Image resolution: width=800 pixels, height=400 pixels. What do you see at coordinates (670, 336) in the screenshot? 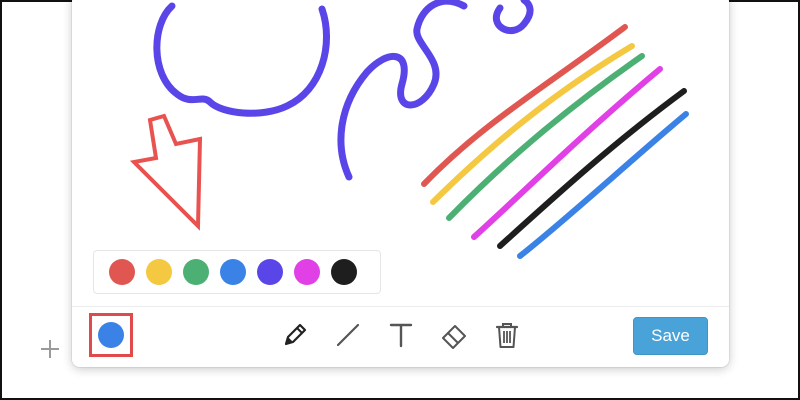
I see `save-button: Save` at bounding box center [670, 336].